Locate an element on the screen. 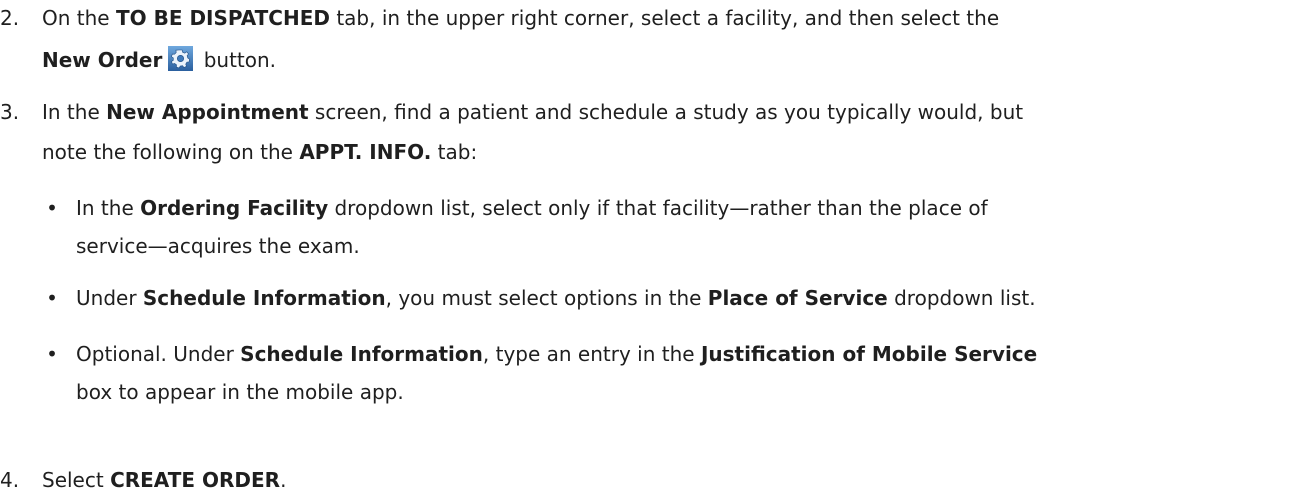  tab-name-appt-info: APPT. INFO. is located at coordinates (365, 152).